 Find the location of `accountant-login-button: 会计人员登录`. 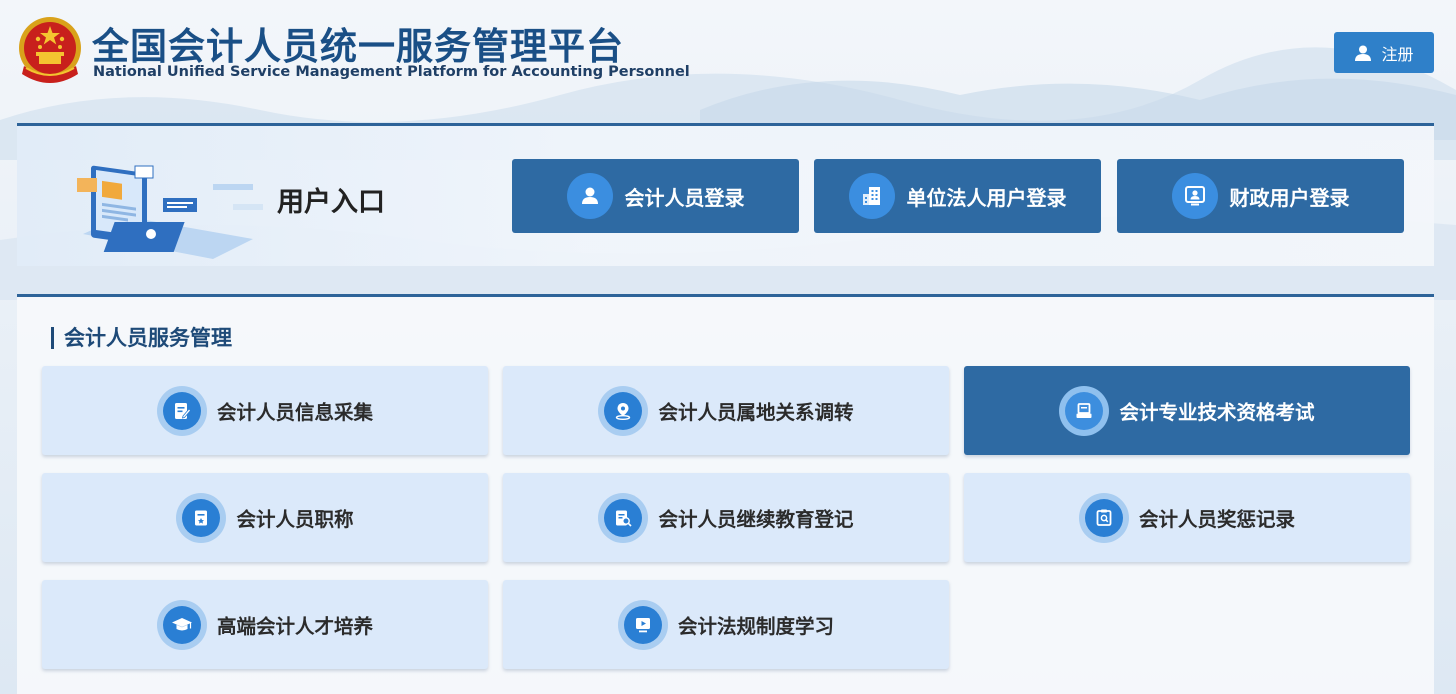

accountant-login-button: 会计人员登录 is located at coordinates (655, 196).